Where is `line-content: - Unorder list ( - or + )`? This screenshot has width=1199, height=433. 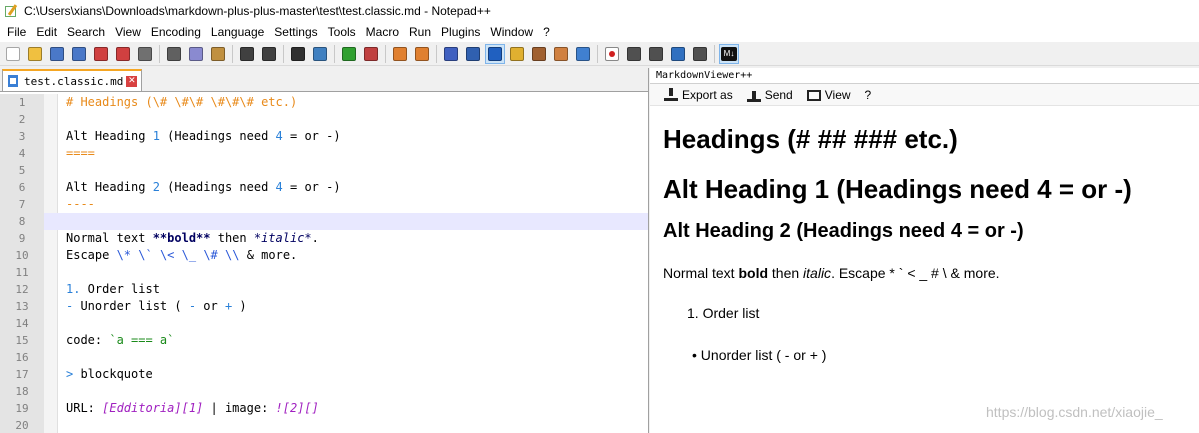 line-content: - Unorder list ( - or + ) is located at coordinates (156, 306).